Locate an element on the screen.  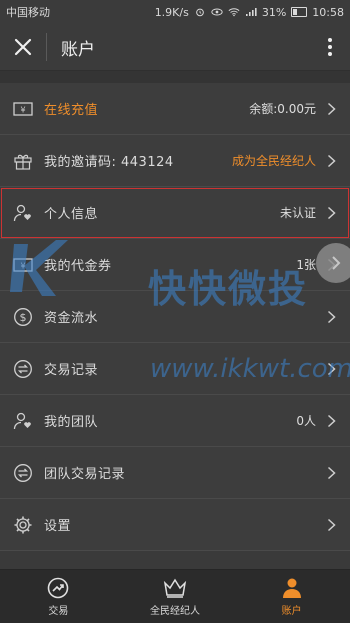
row-label: 我的邀请码: 443124 is located at coordinates (109, 162).